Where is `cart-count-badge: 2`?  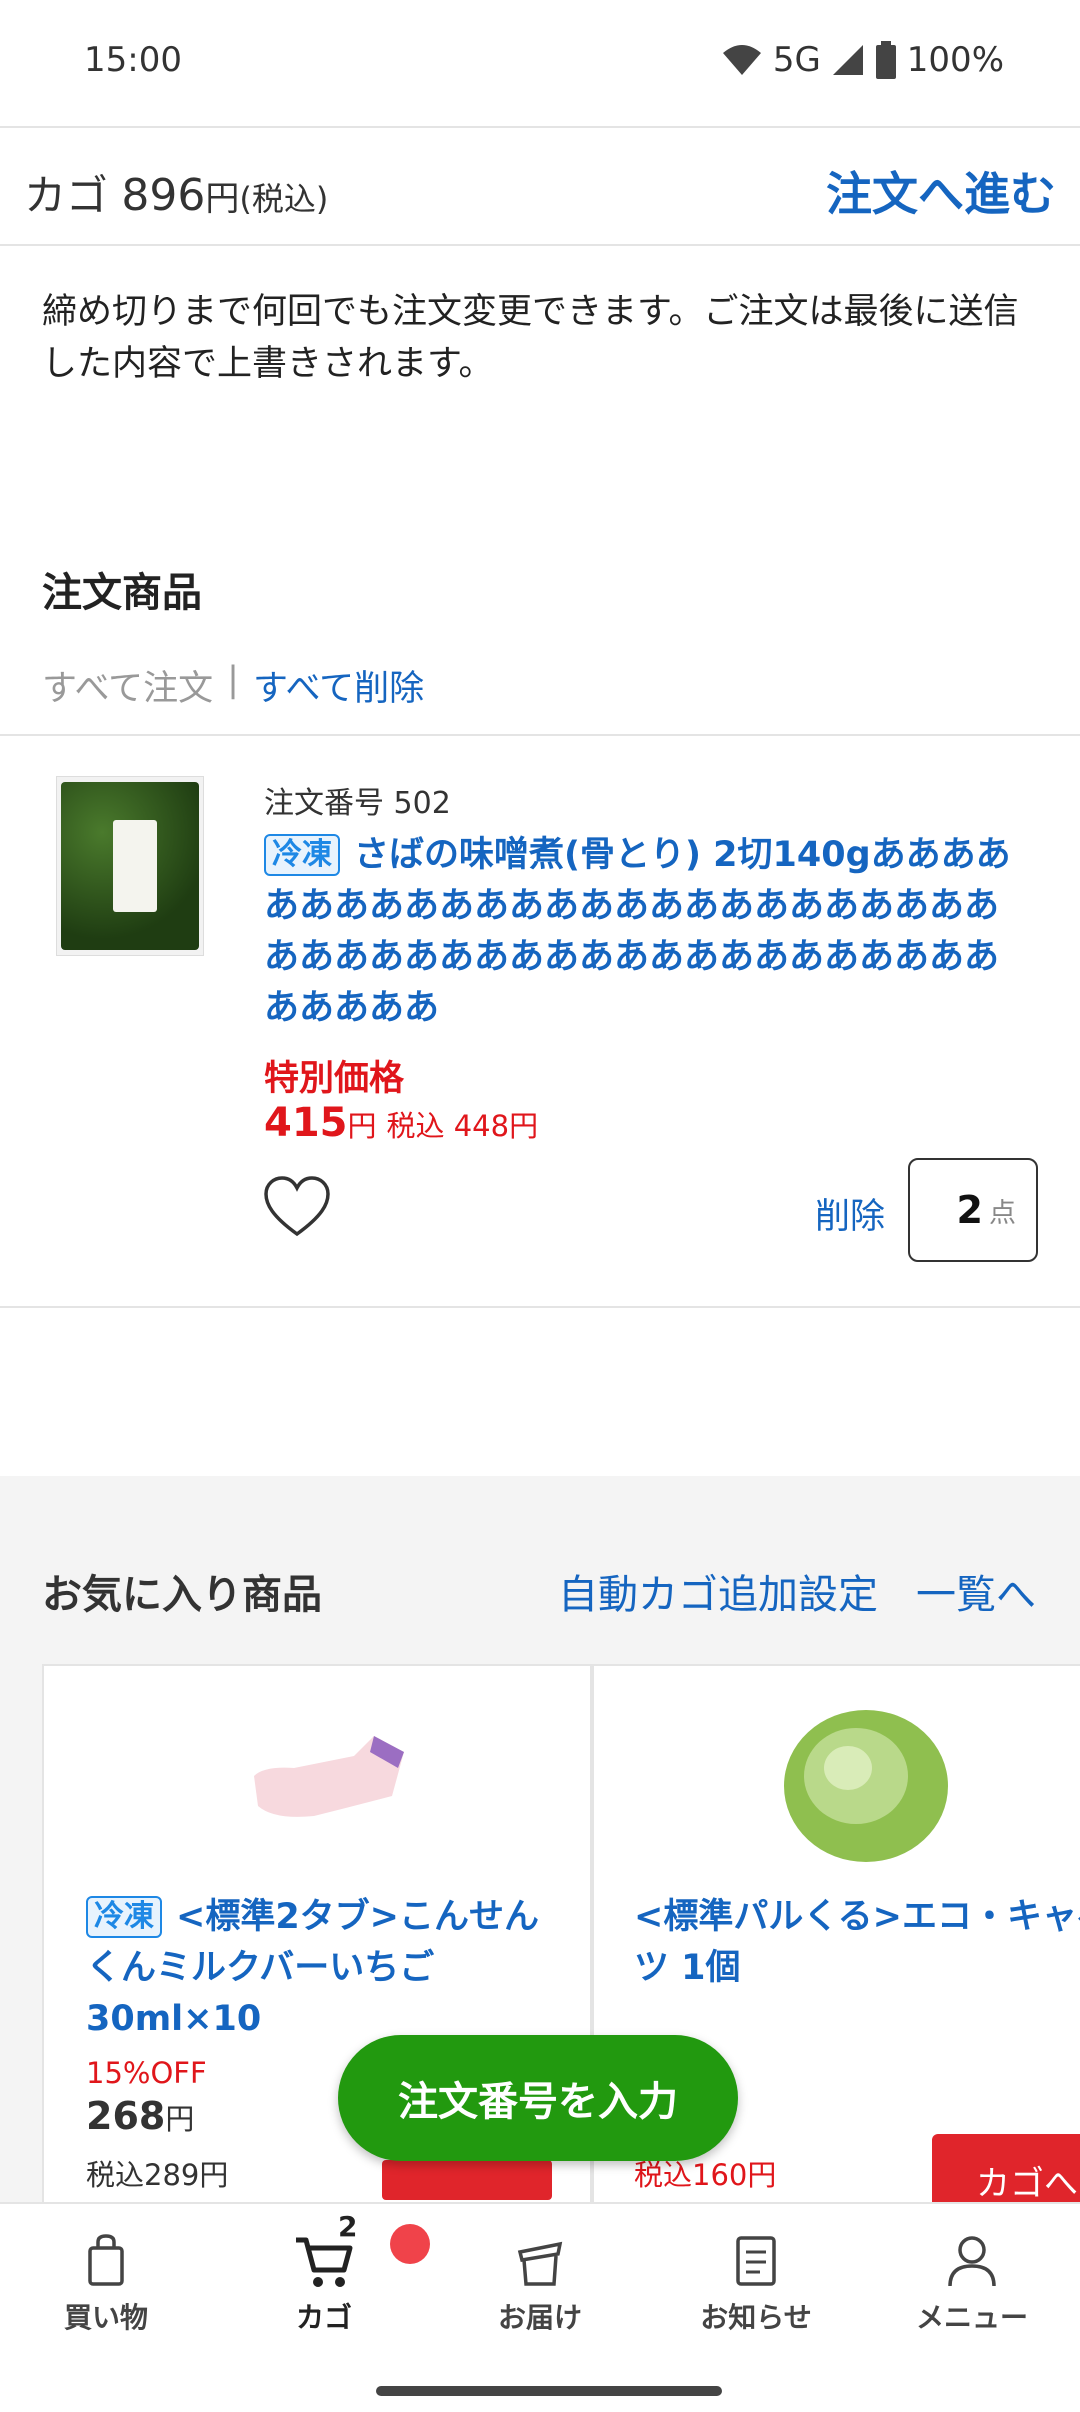 cart-count-badge: 2 is located at coordinates (348, 2226).